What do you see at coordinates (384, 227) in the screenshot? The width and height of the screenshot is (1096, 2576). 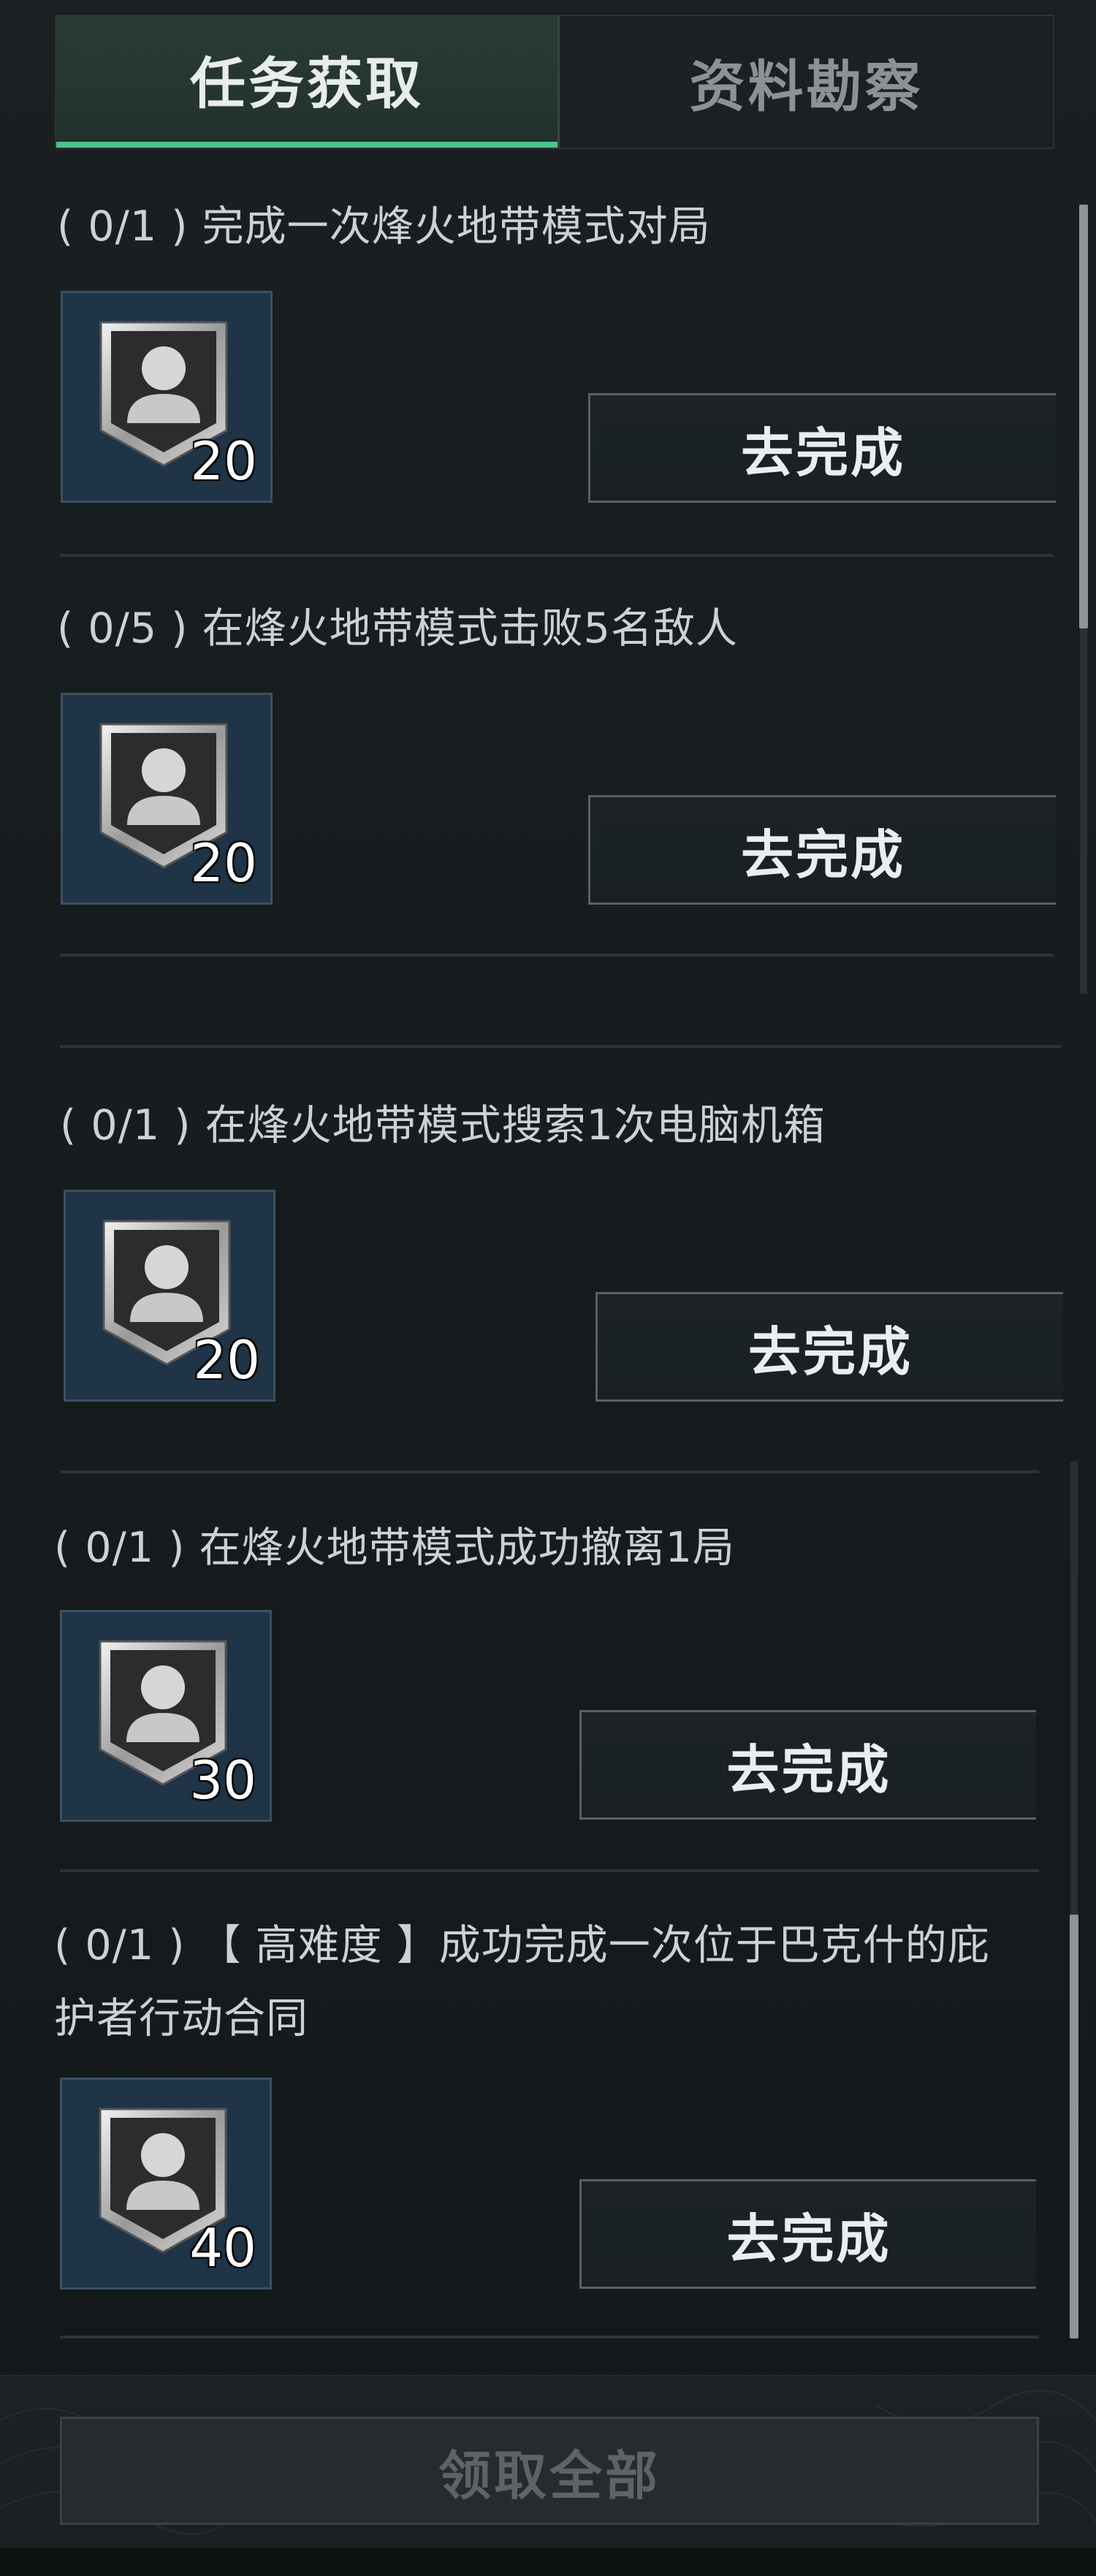 I see `task-title: ( 0/1 ) 完成一次烽火地带模式对局` at bounding box center [384, 227].